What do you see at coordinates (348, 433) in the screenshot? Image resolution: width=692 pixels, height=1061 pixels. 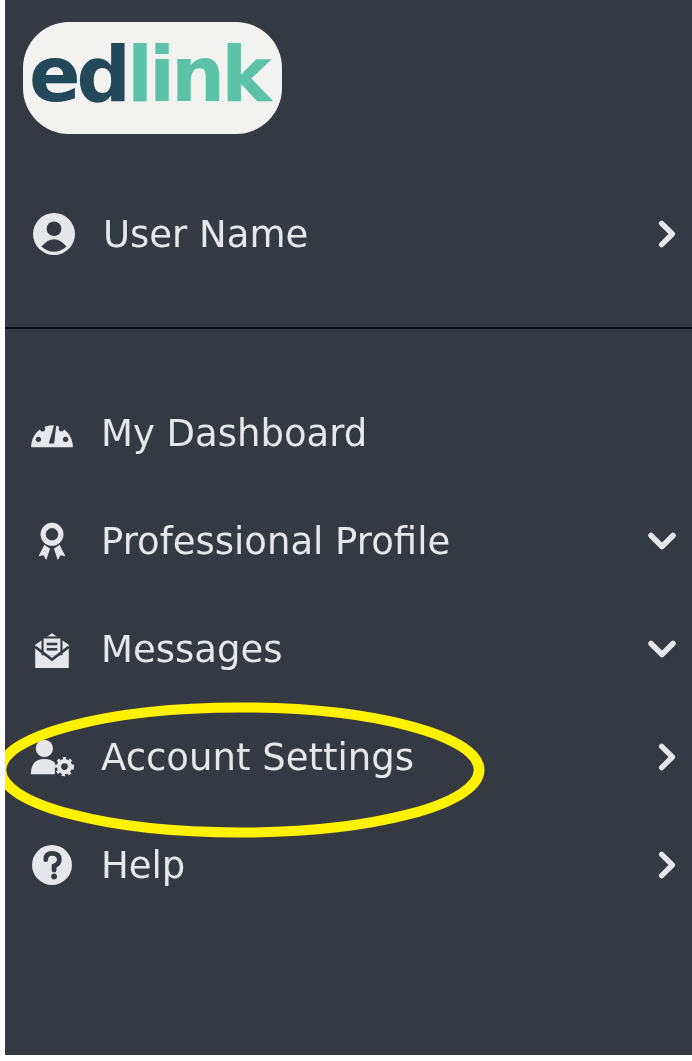 I see `menu-item: My Dashboard` at bounding box center [348, 433].